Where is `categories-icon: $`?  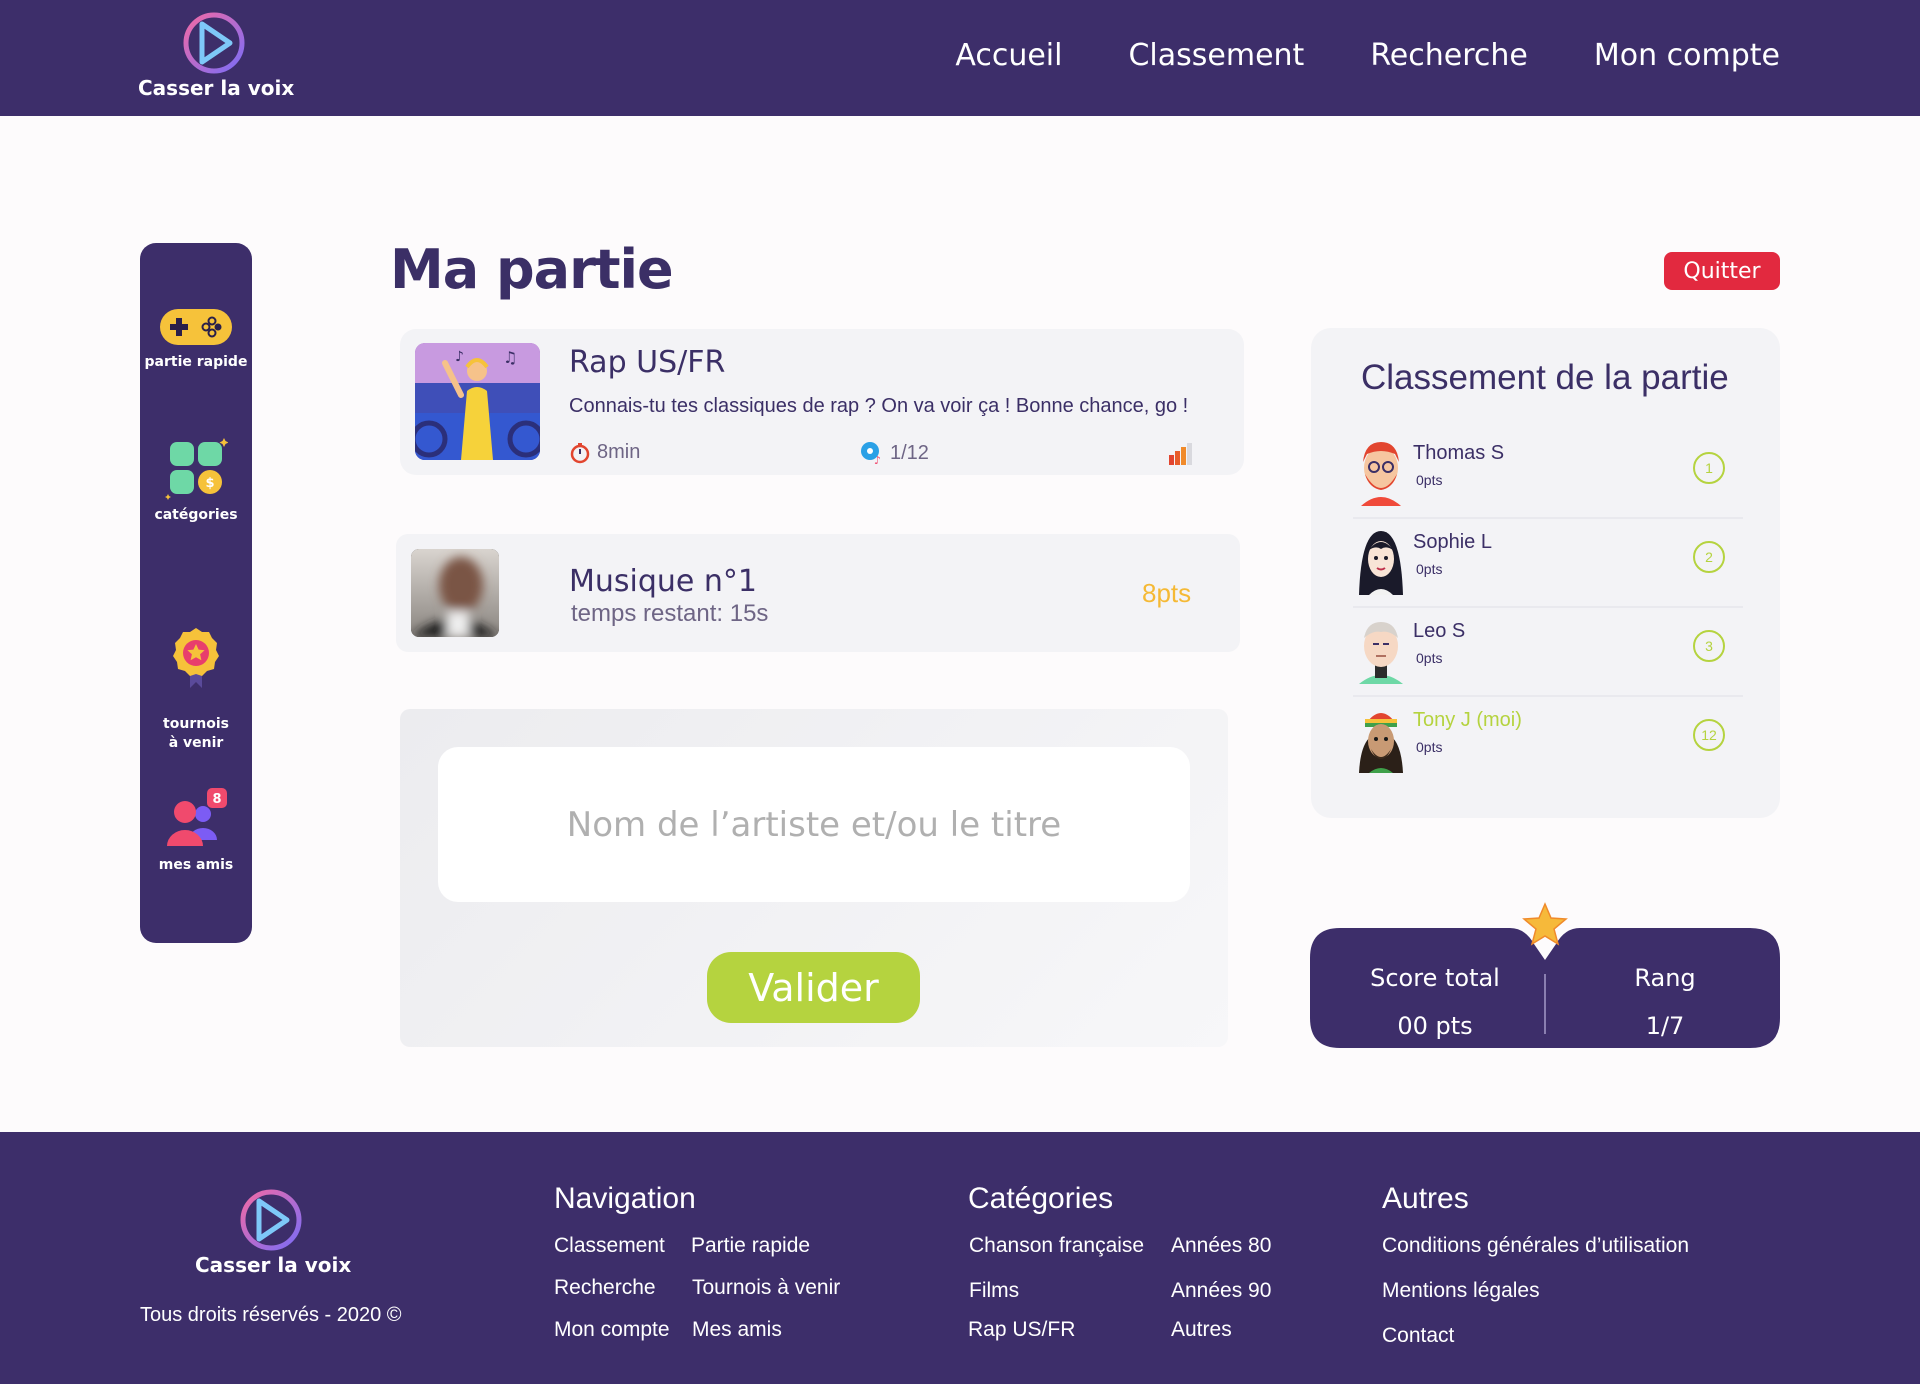
categories-icon: $ is located at coordinates (196, 469).